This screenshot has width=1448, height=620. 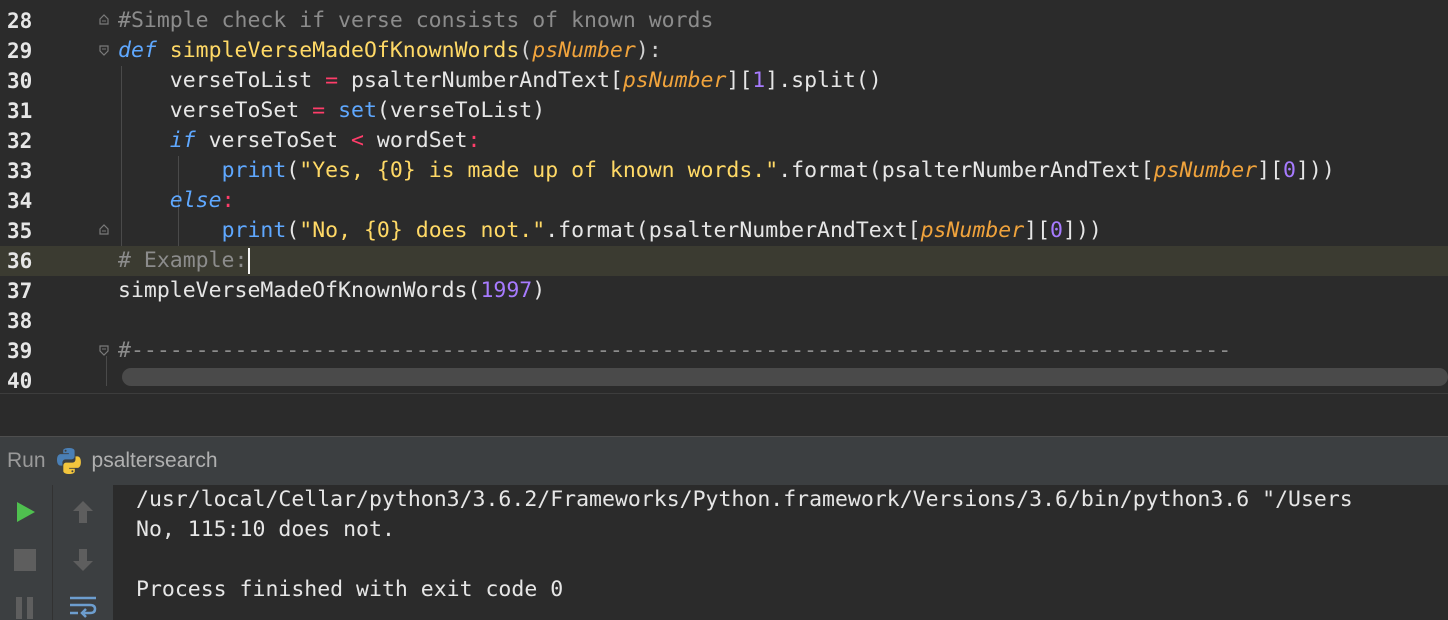 I want to click on indent-guide, so click(x=106, y=371).